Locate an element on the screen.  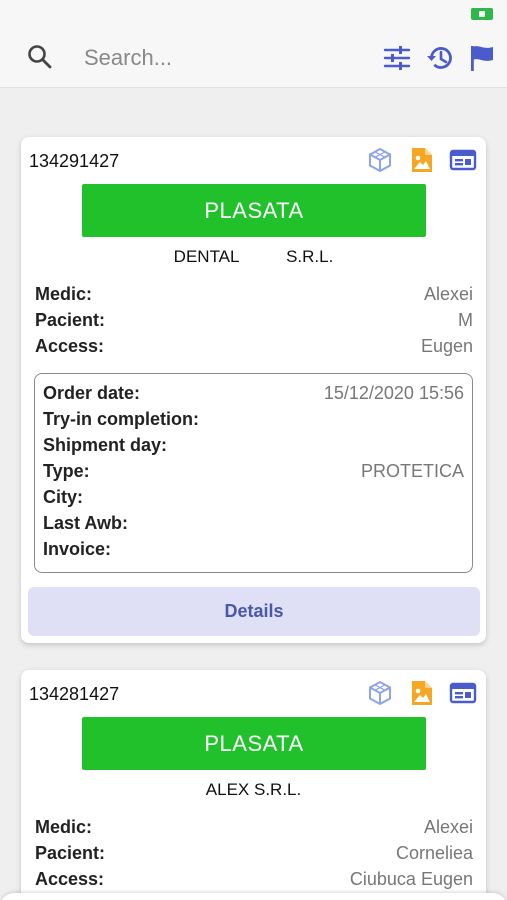
flag-icon is located at coordinates (482, 58).